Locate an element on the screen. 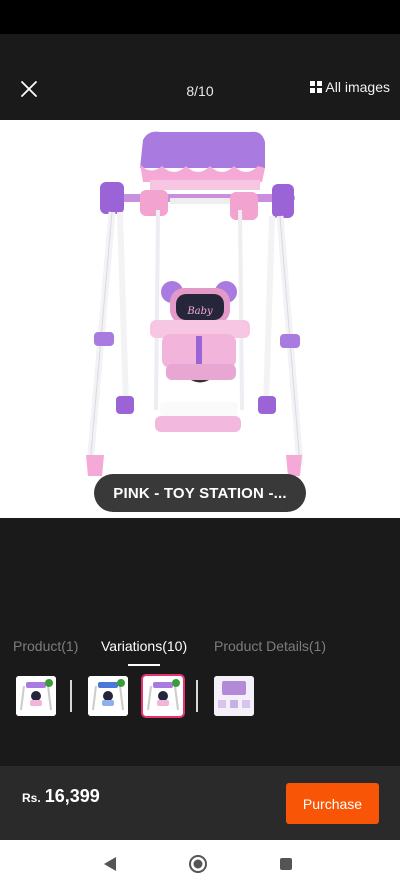  grid-icon is located at coordinates (316, 87).